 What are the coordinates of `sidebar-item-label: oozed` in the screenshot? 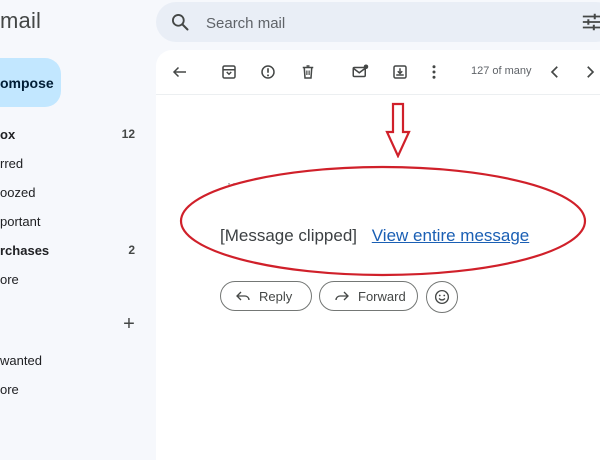 It's located at (18, 192).